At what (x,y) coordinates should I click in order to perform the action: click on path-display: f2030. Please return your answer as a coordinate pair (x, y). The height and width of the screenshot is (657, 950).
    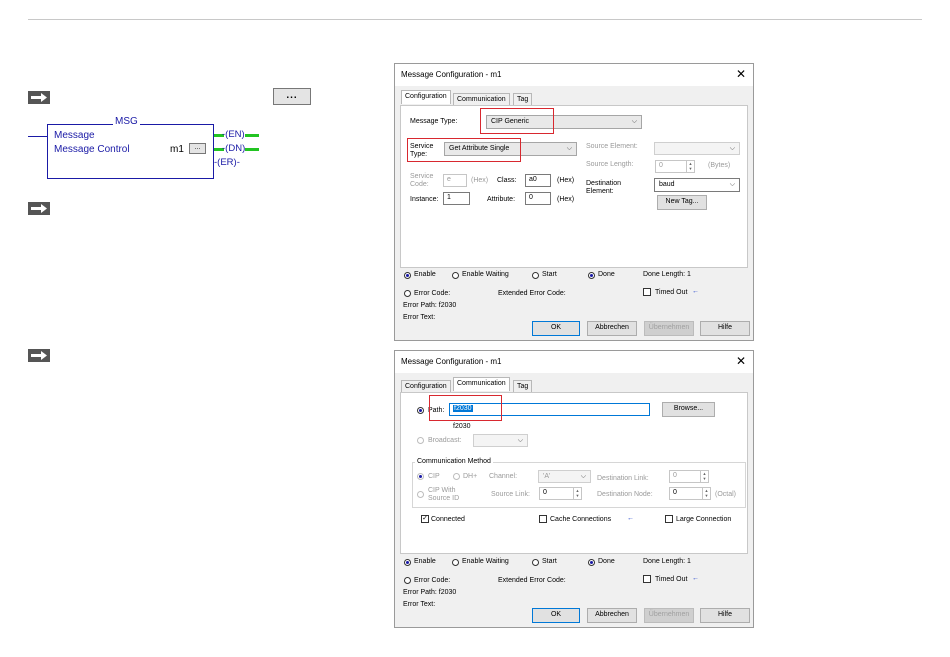
    Looking at the image, I should click on (462, 426).